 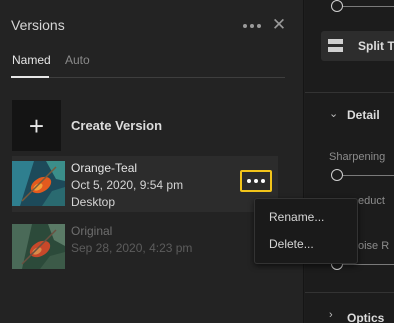 What do you see at coordinates (77, 60) in the screenshot?
I see `tab-auto: Auto` at bounding box center [77, 60].